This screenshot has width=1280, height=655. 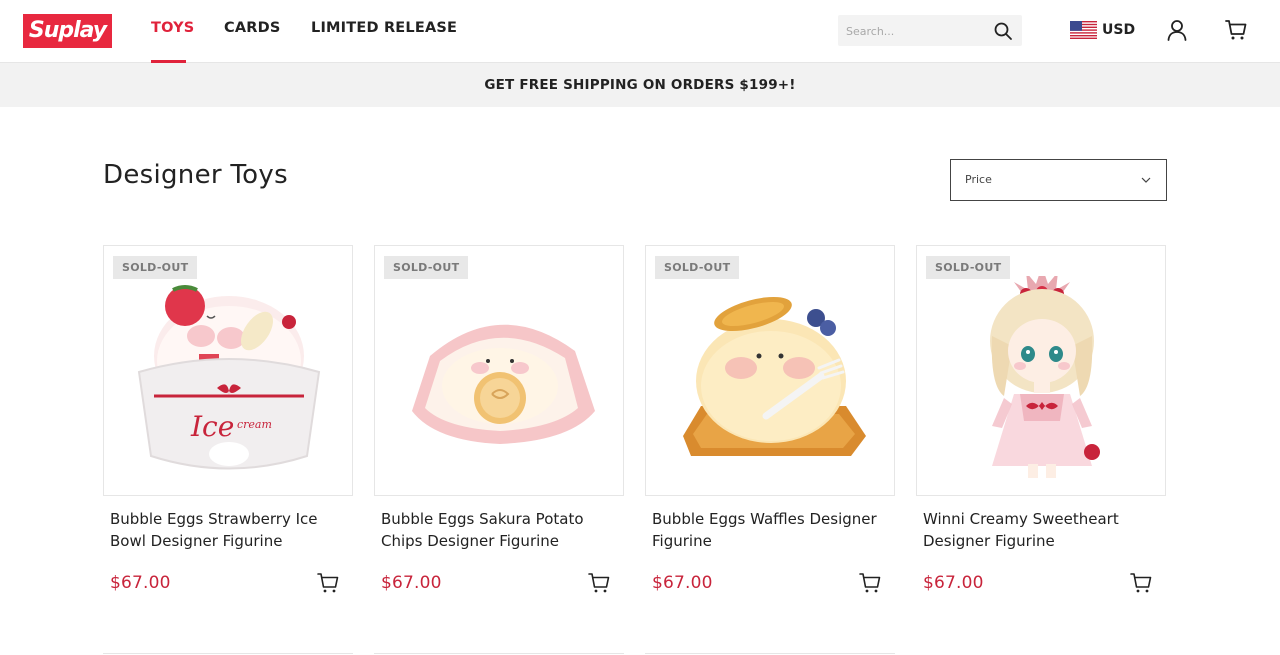 I want to click on nav-limited-release: LIMITED RELEASE, so click(x=384, y=28).